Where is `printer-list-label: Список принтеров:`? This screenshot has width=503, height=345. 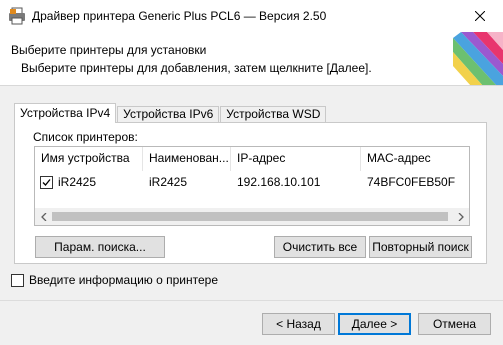
printer-list-label: Список принтеров: is located at coordinates (85, 137).